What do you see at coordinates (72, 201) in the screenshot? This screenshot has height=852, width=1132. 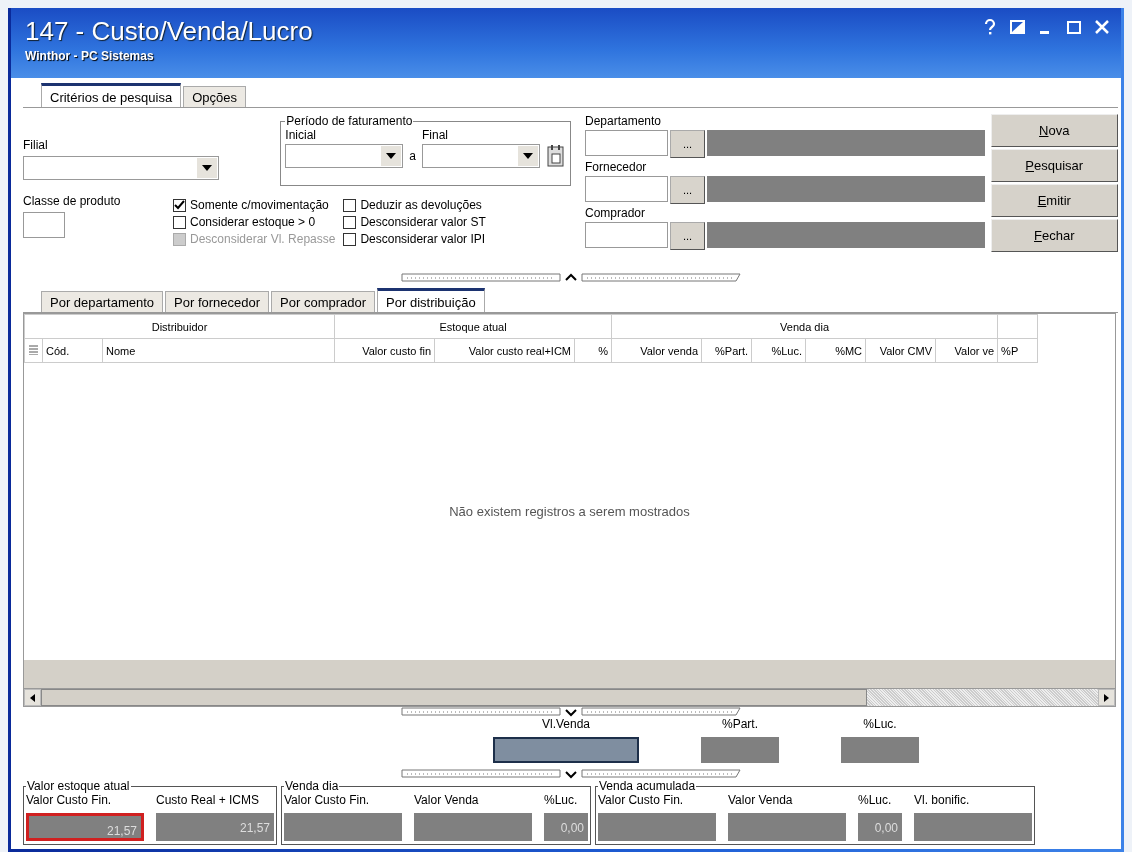 I see `field-label: Classe de produto` at bounding box center [72, 201].